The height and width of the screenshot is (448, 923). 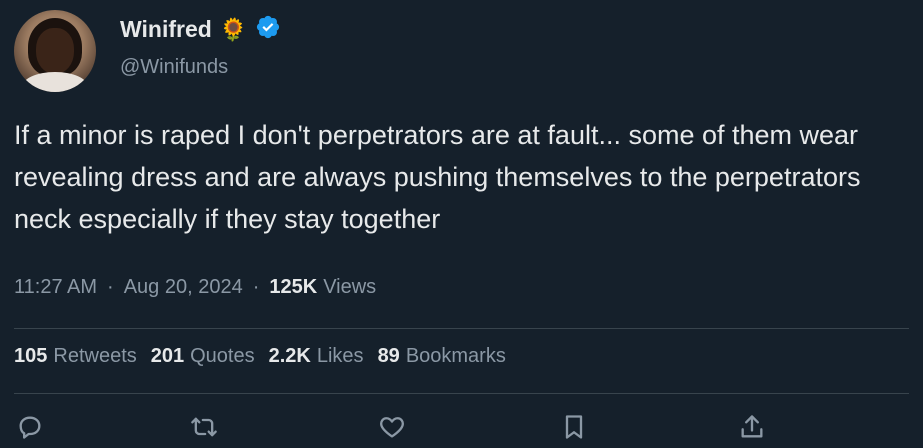 What do you see at coordinates (574, 427) in the screenshot?
I see `bookmark-icon` at bounding box center [574, 427].